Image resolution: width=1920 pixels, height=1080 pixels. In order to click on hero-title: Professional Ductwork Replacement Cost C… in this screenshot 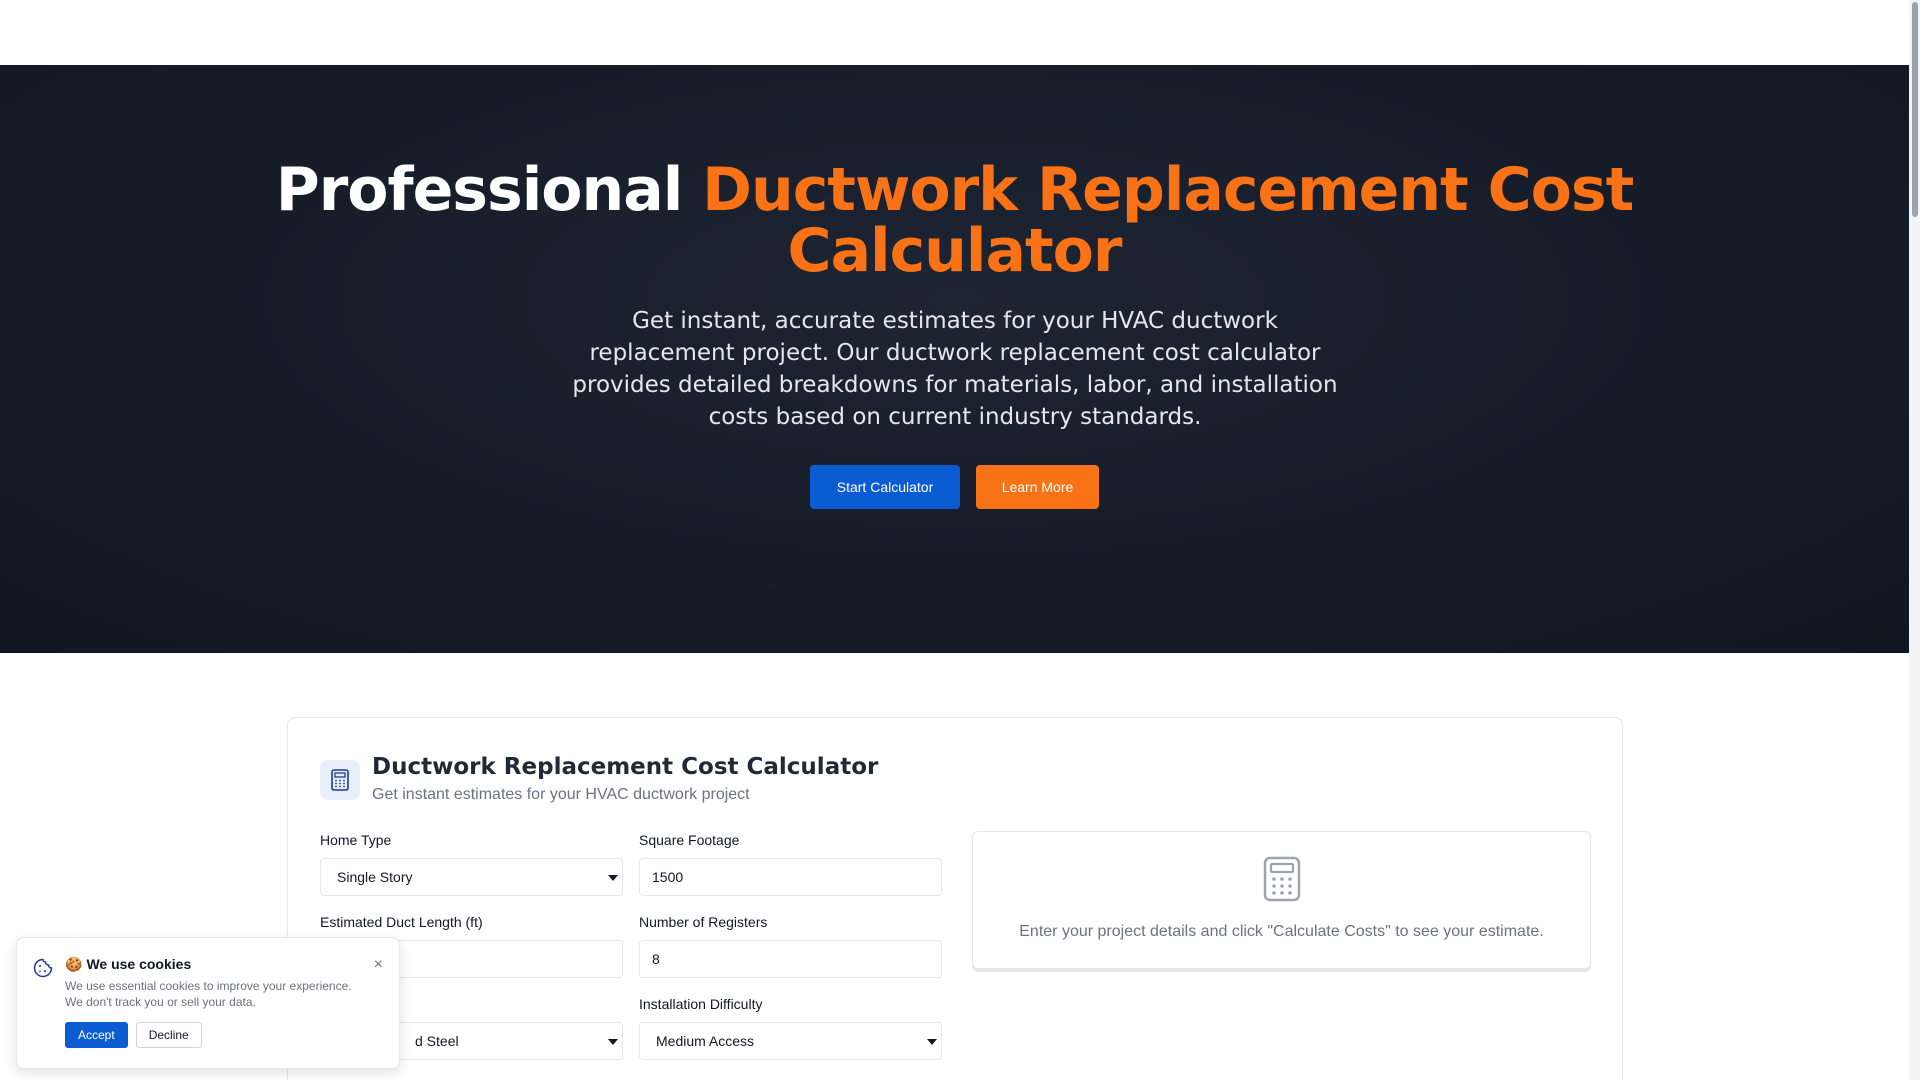, I will do `click(954, 221)`.